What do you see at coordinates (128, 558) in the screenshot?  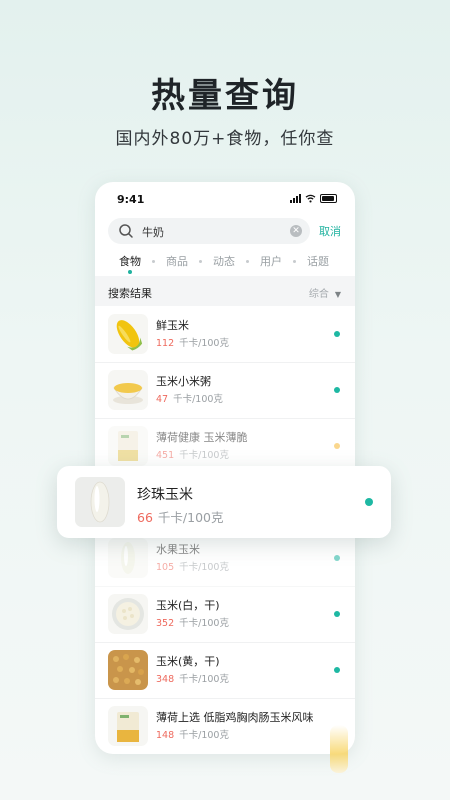 I see `fruit-corn-image` at bounding box center [128, 558].